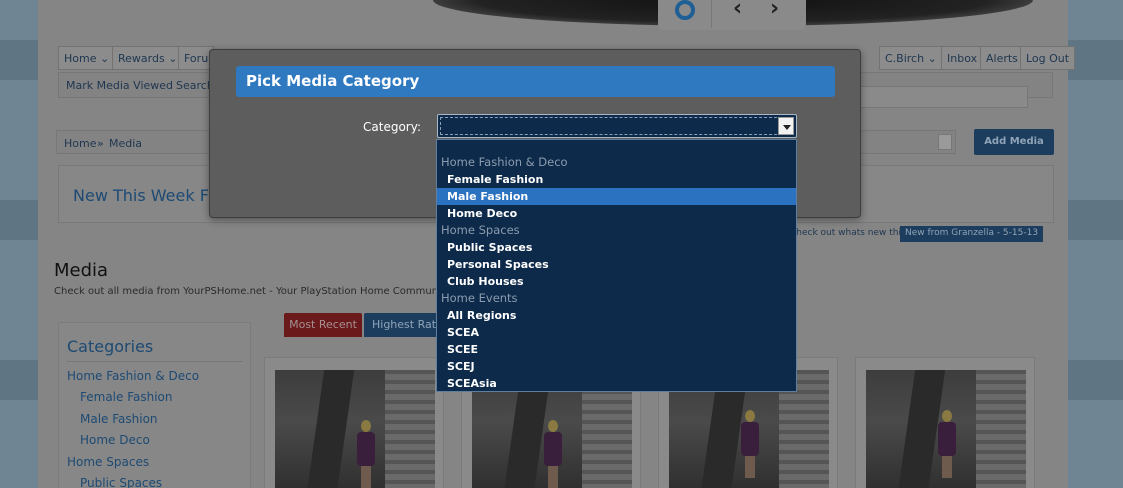  Describe the element at coordinates (616, 332) in the screenshot. I see `dropdown-option: SCEA` at that location.